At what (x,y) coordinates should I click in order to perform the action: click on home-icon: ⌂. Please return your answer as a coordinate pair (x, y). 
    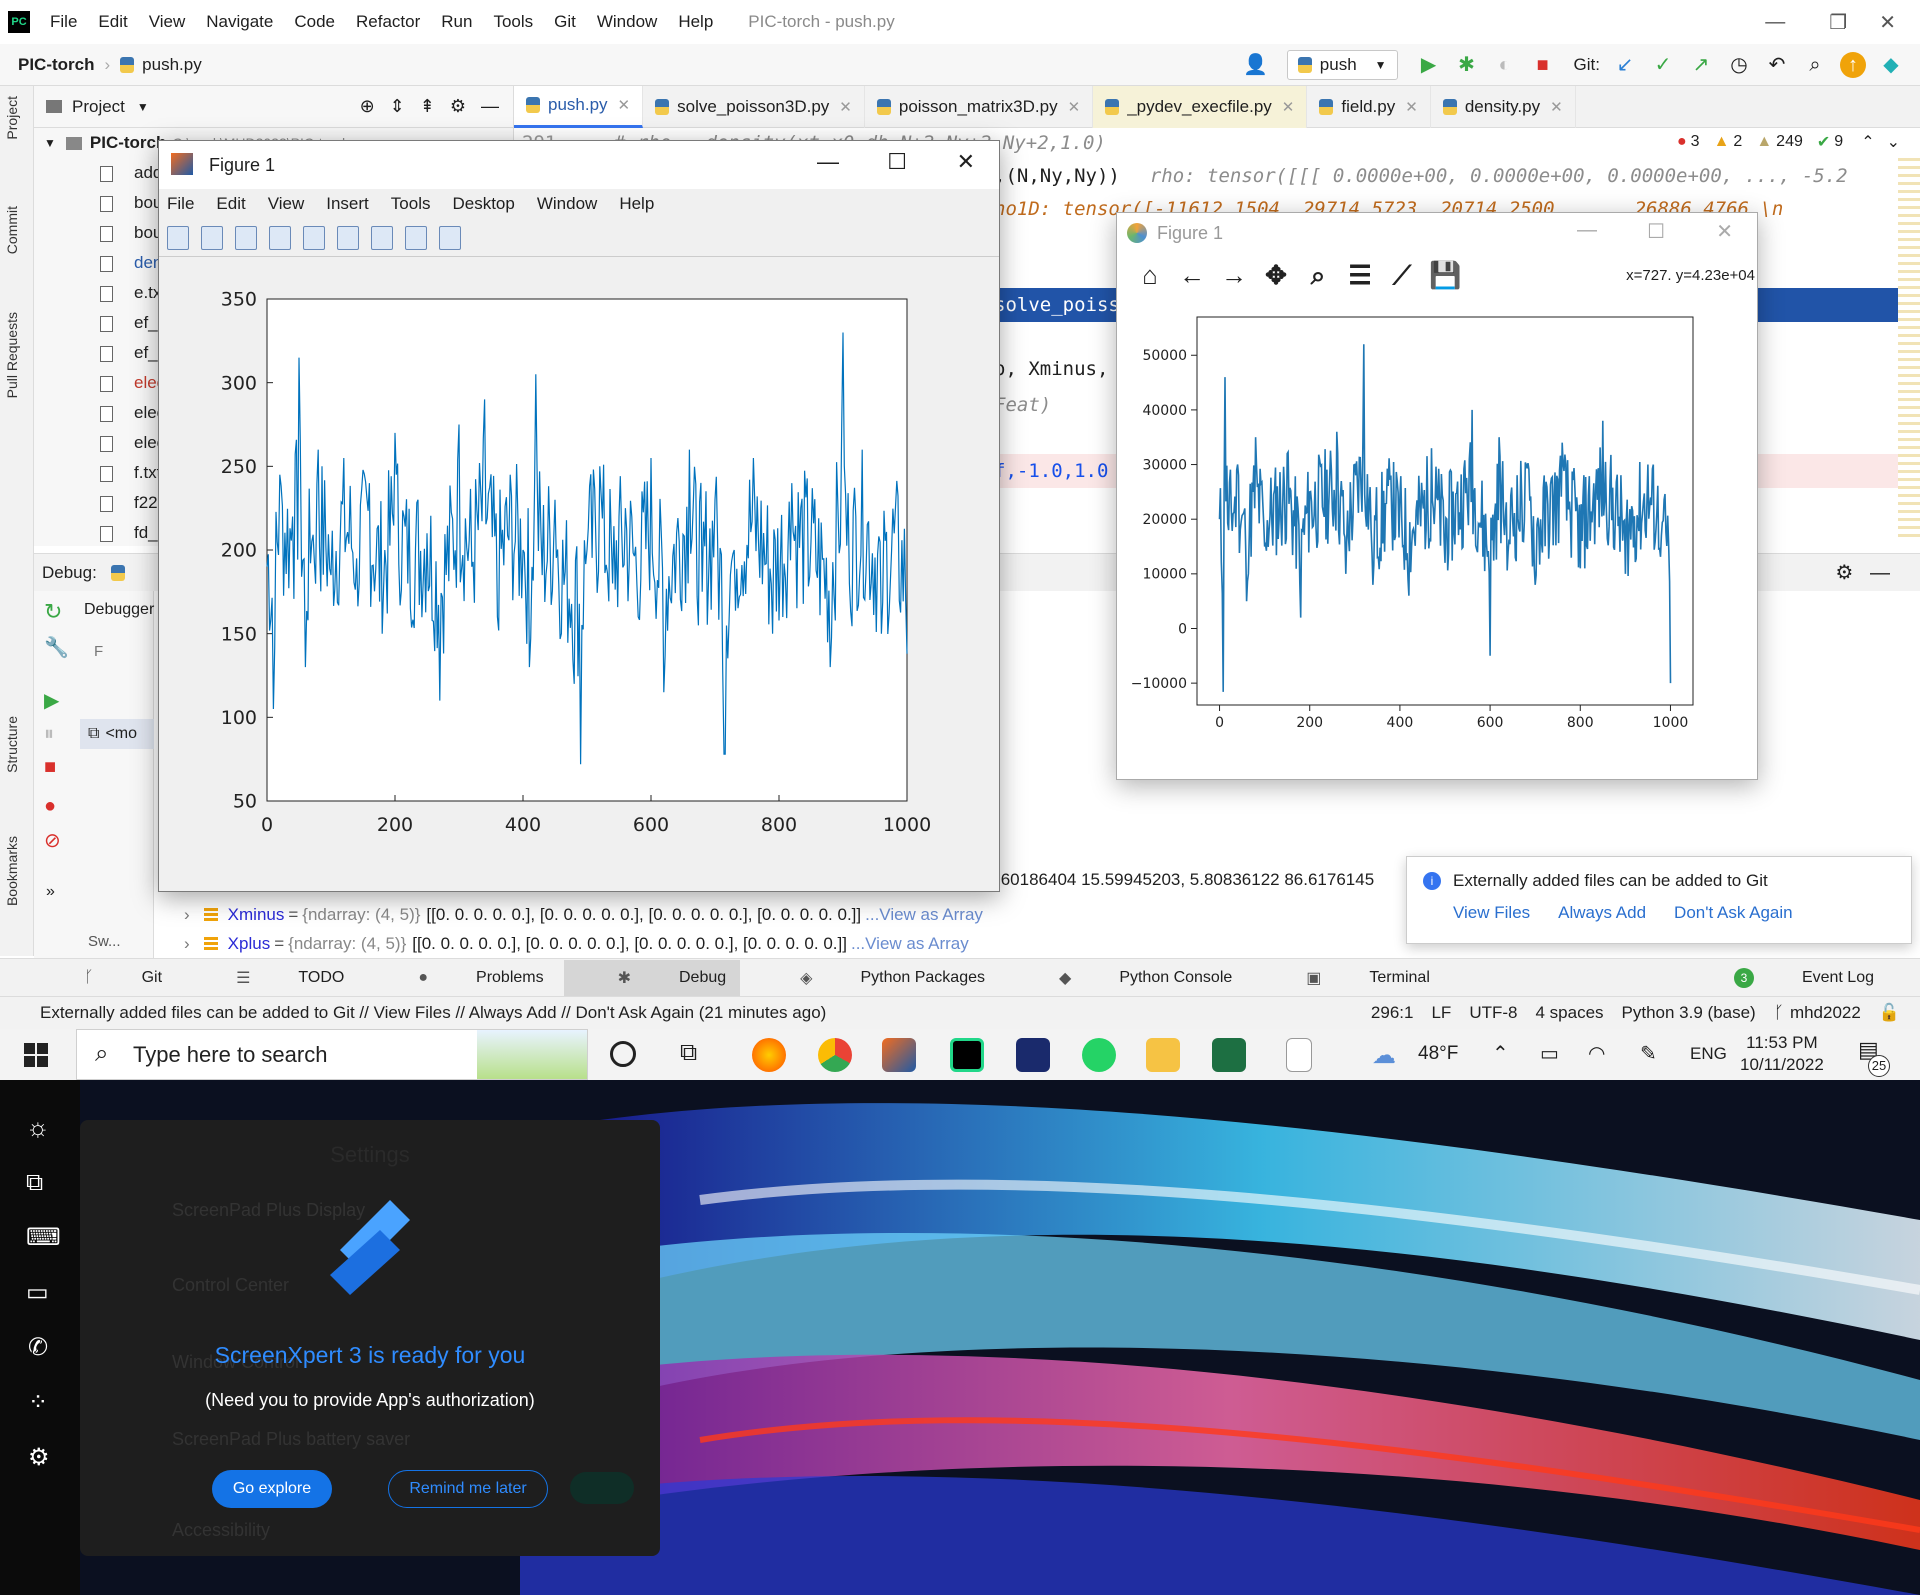
    Looking at the image, I should click on (1150, 275).